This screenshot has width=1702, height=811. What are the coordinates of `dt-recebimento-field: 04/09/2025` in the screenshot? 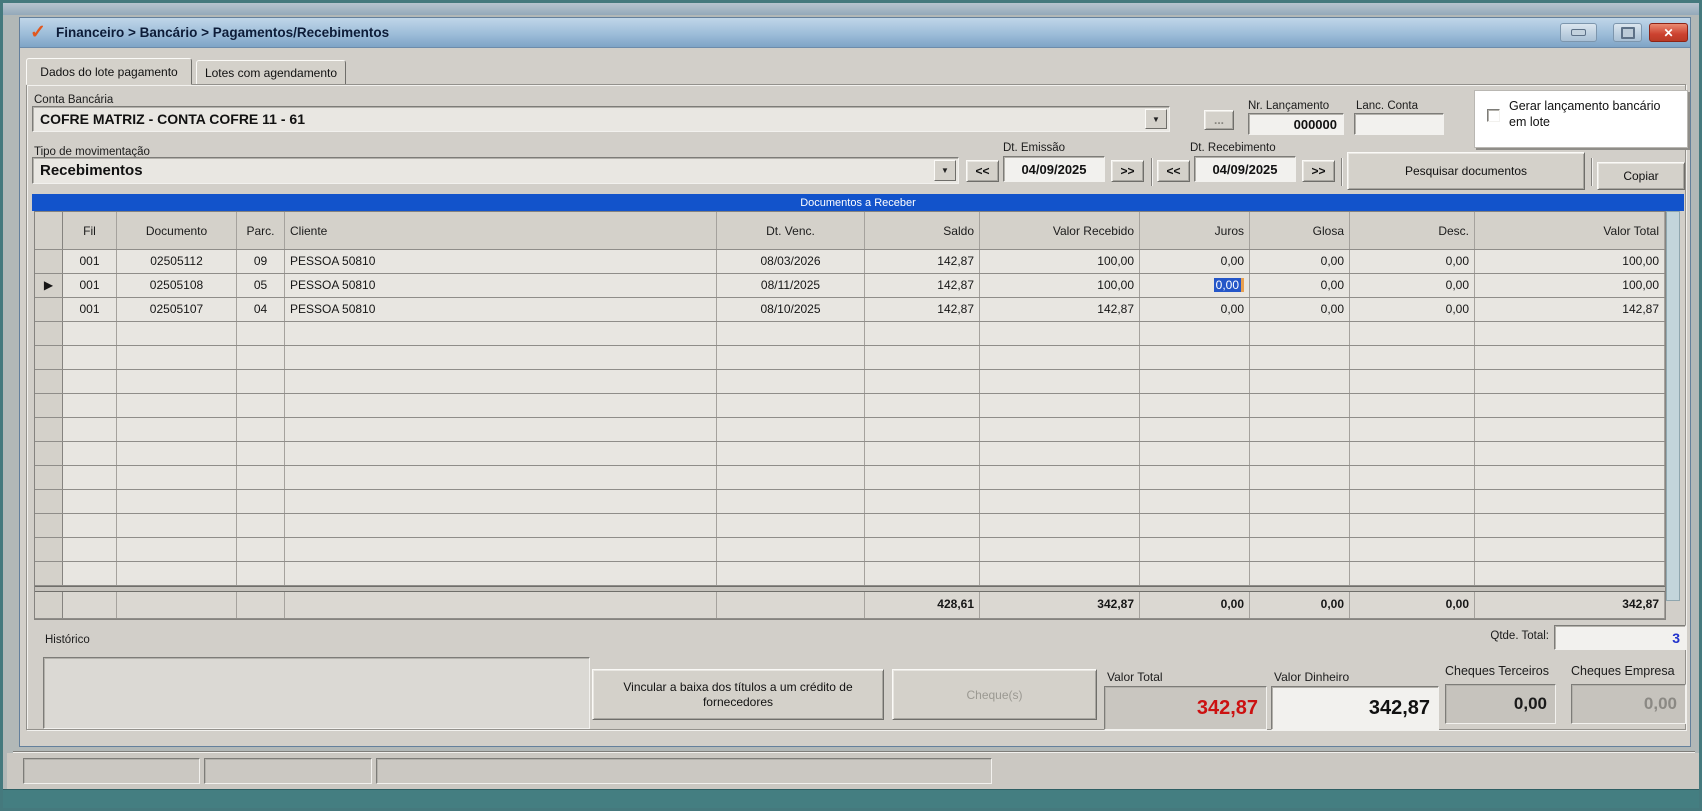 It's located at (1245, 169).